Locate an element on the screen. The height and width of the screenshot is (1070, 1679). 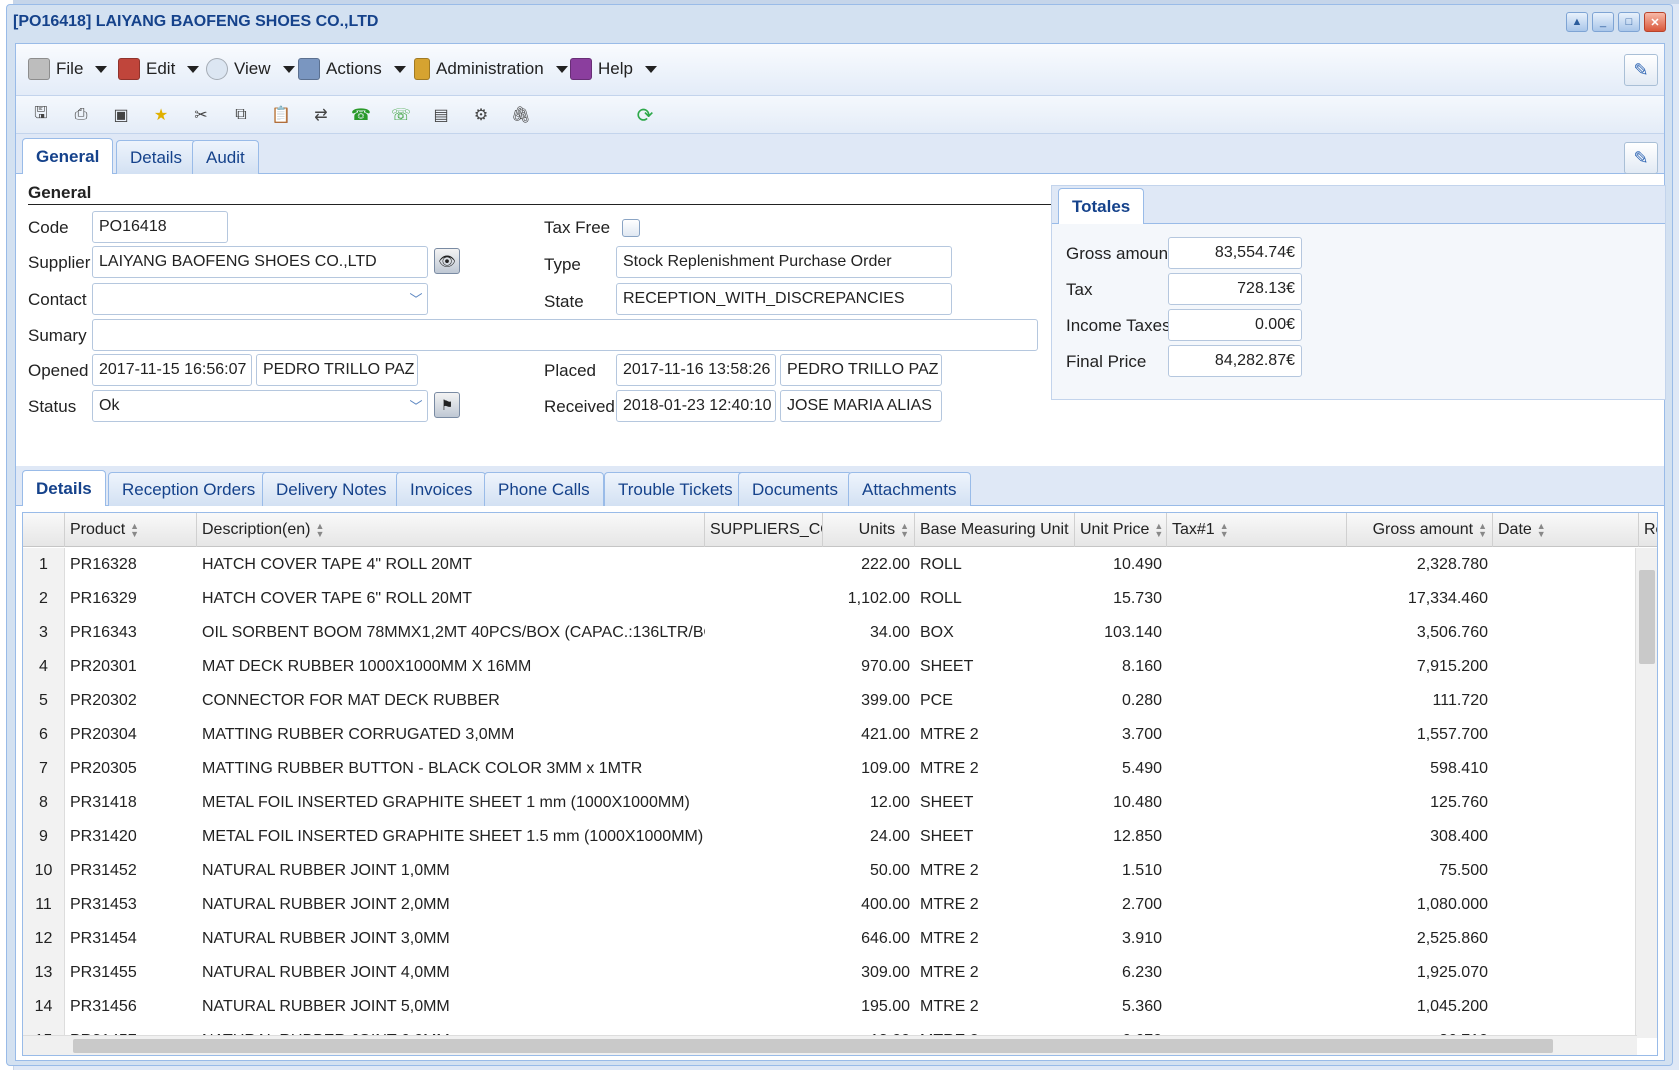
tab-details-grid: Details is located at coordinates (64, 488).